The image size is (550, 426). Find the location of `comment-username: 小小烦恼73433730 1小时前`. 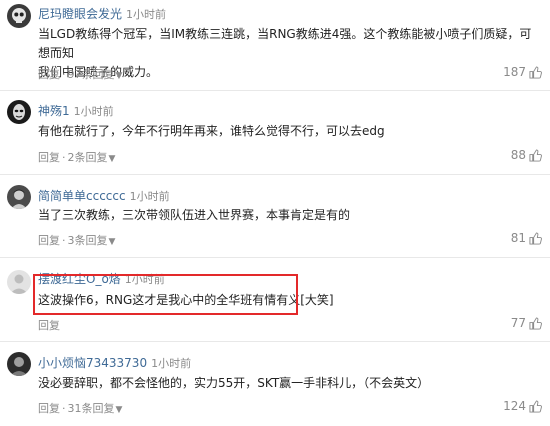

comment-username: 小小烦恼73433730 1小时前 is located at coordinates (114, 362).